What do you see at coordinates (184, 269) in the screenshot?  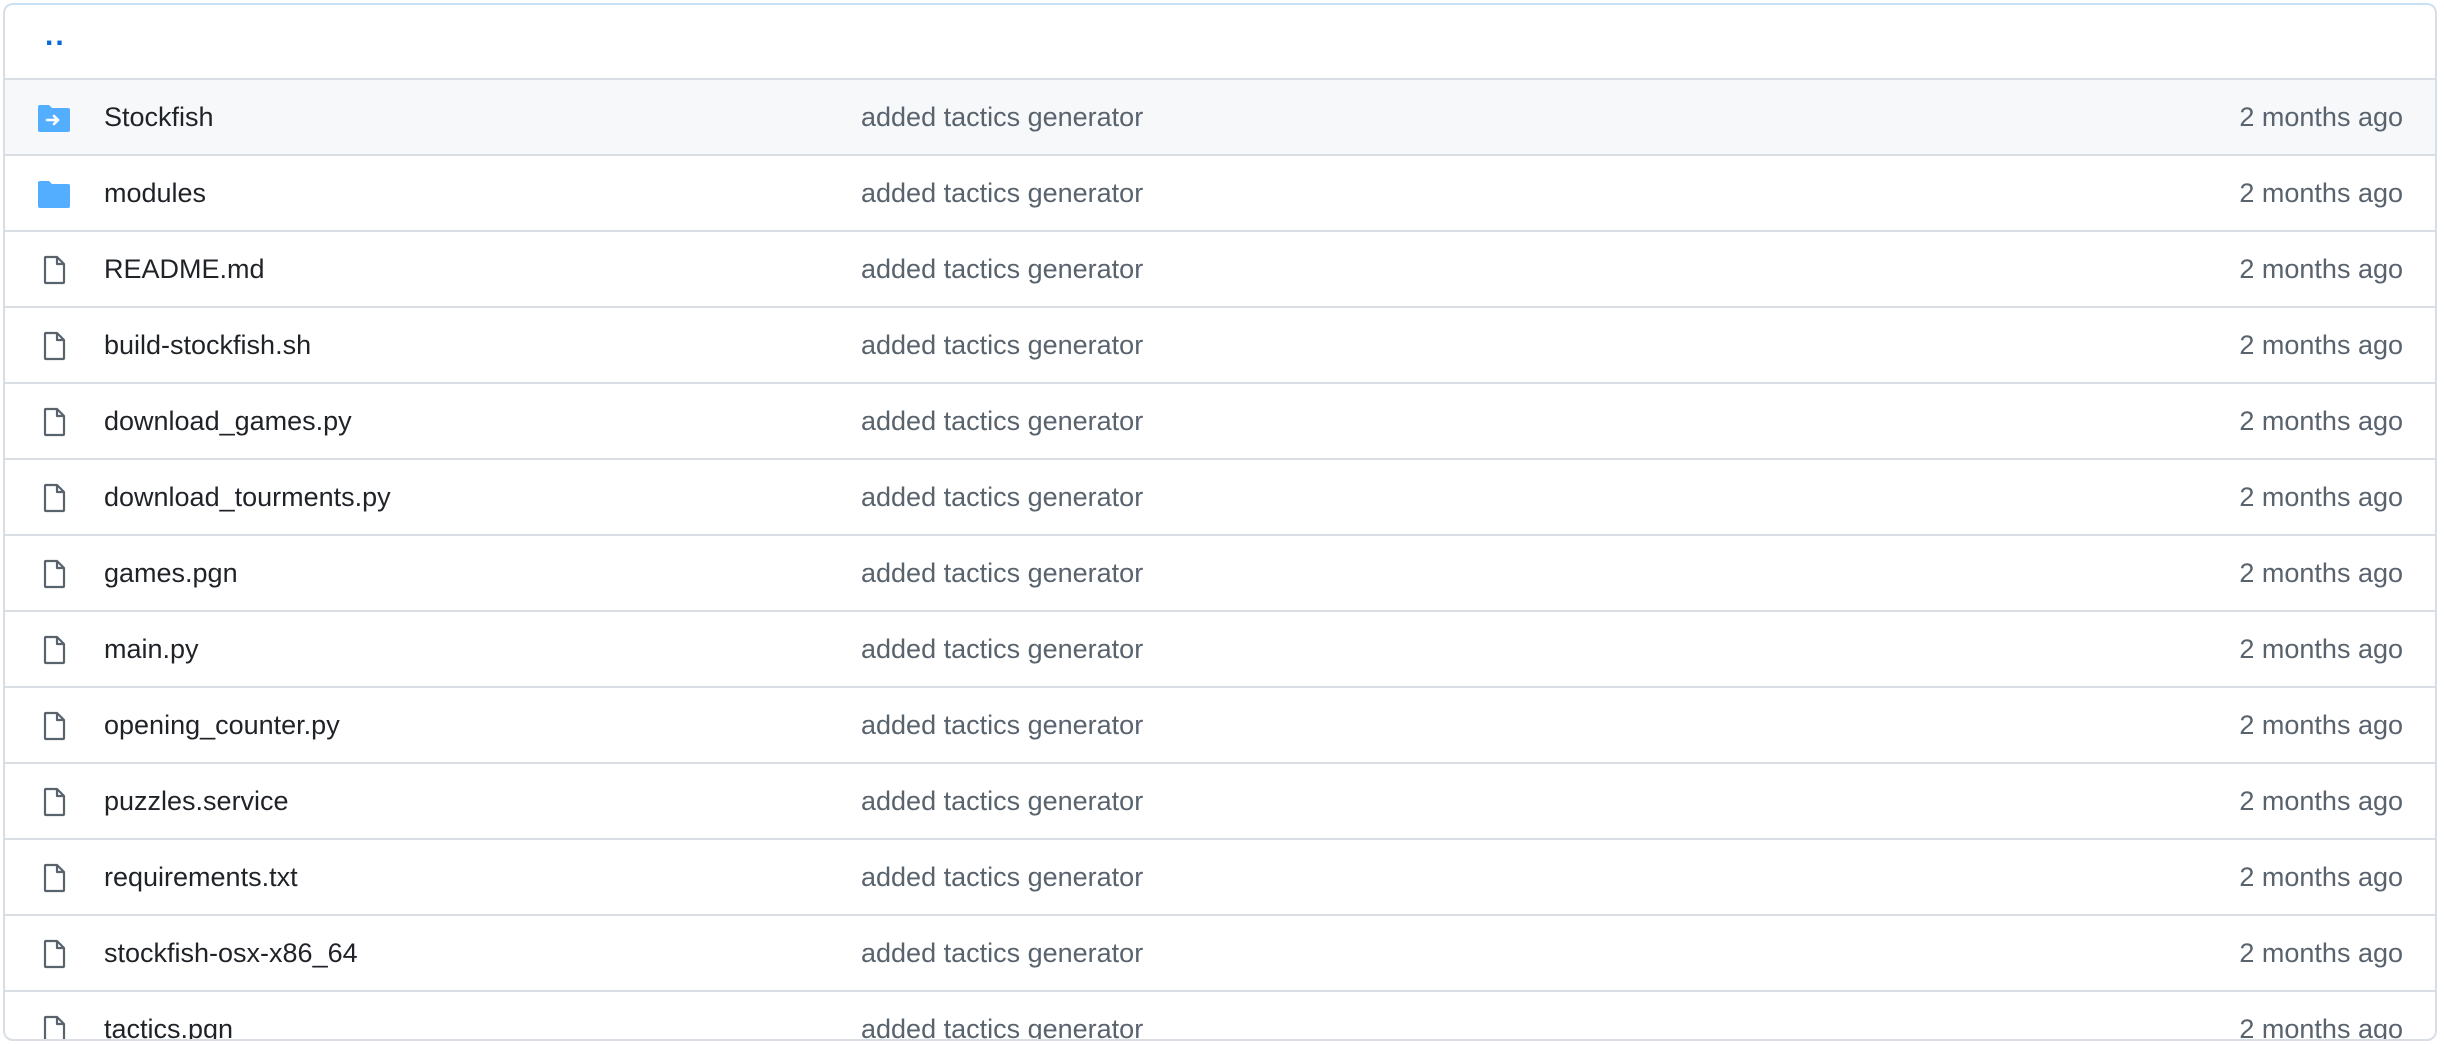 I see `file-name-link: README.md` at bounding box center [184, 269].